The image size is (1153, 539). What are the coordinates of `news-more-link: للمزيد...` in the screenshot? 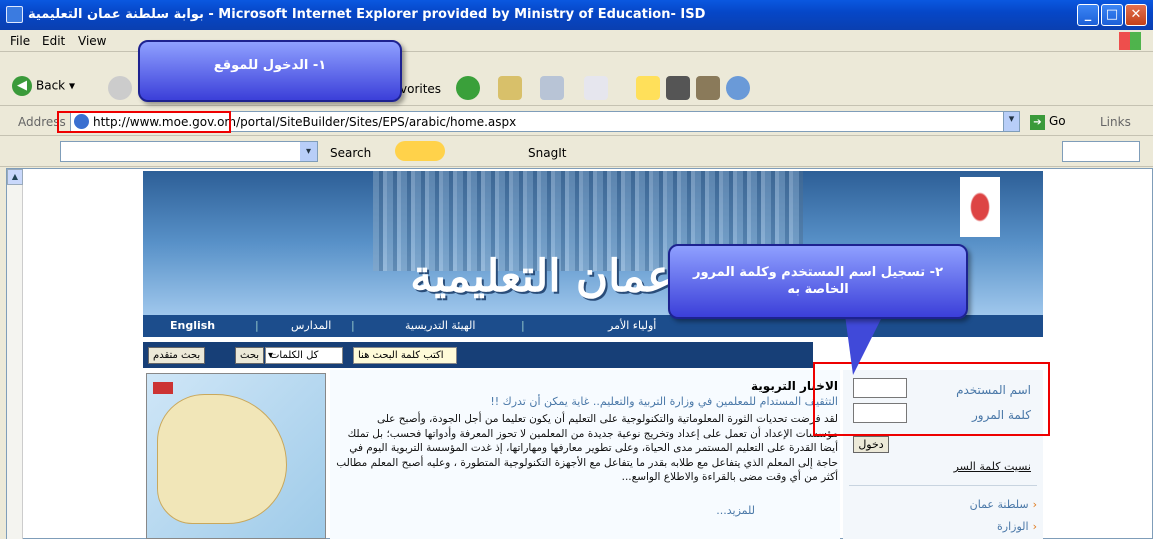 It's located at (735, 510).